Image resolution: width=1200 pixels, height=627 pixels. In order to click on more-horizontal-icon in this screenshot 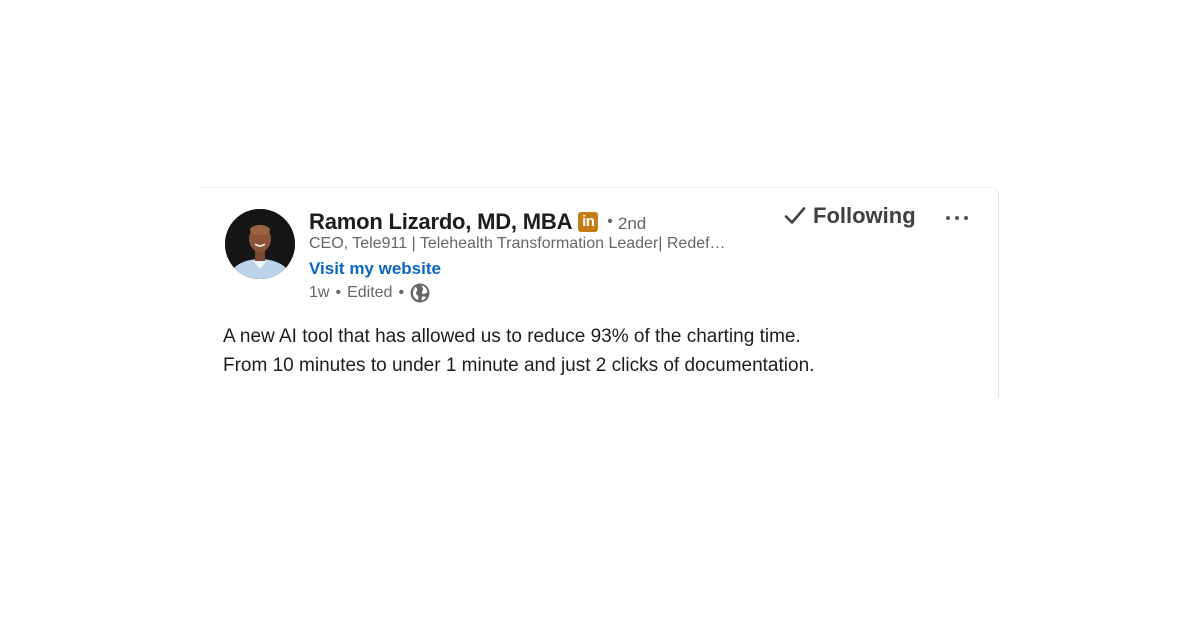, I will do `click(957, 218)`.